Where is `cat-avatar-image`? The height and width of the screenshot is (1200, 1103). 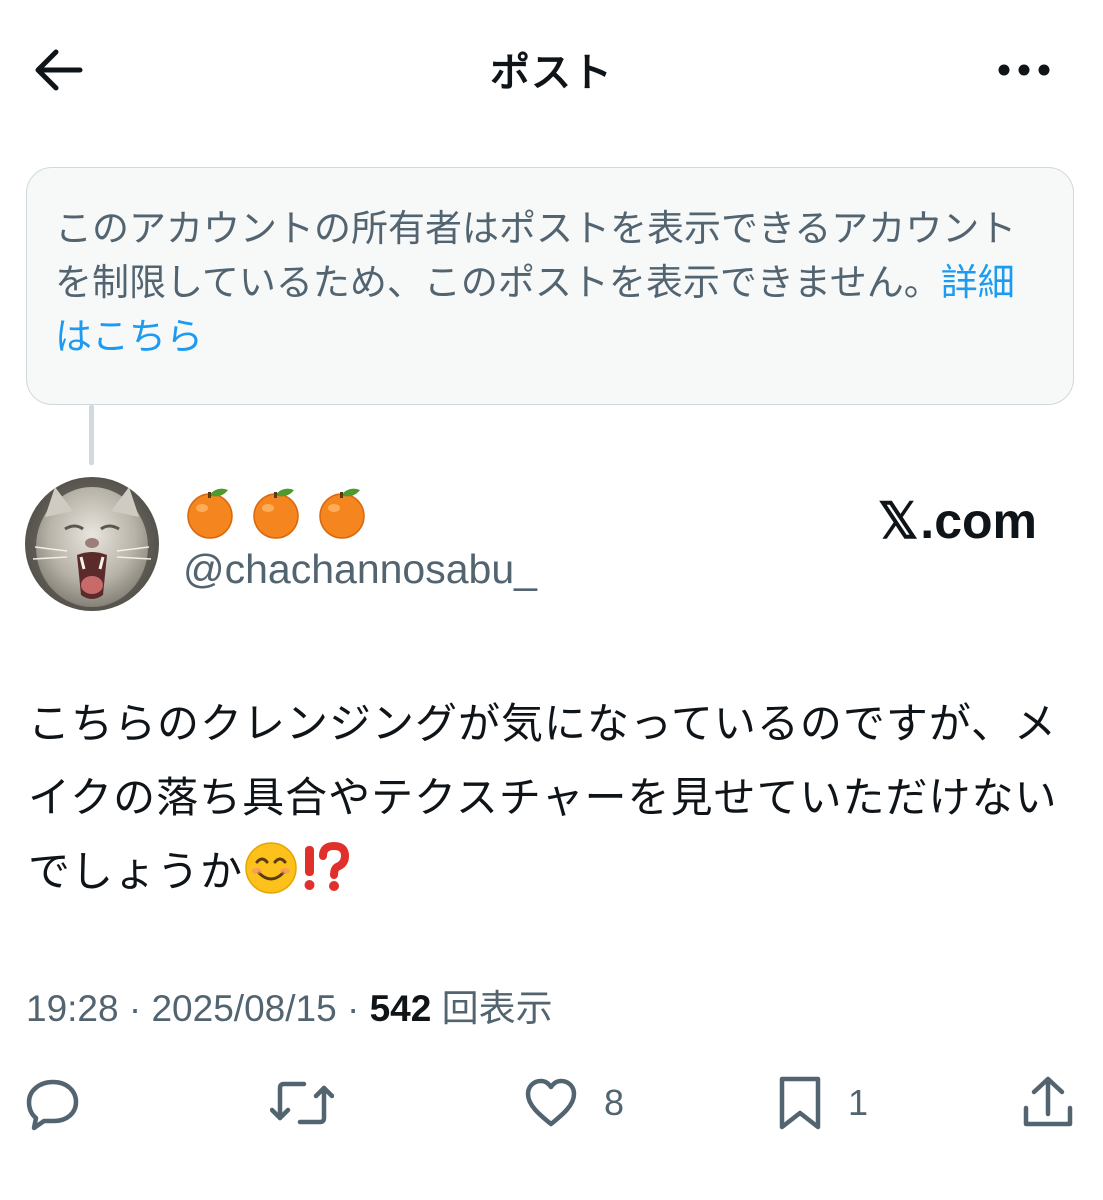
cat-avatar-image is located at coordinates (92, 544).